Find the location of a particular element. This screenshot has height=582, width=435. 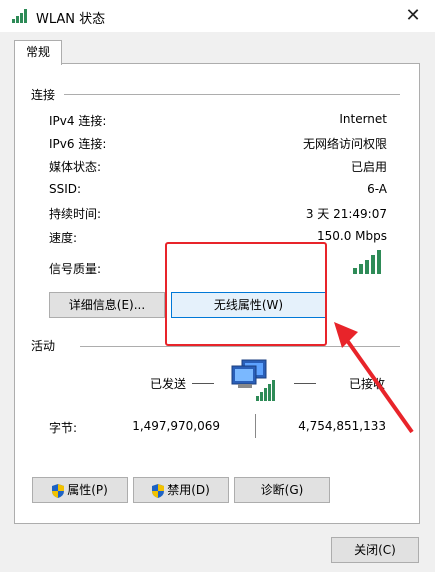

window-title: WLAN 状态 is located at coordinates (71, 19).